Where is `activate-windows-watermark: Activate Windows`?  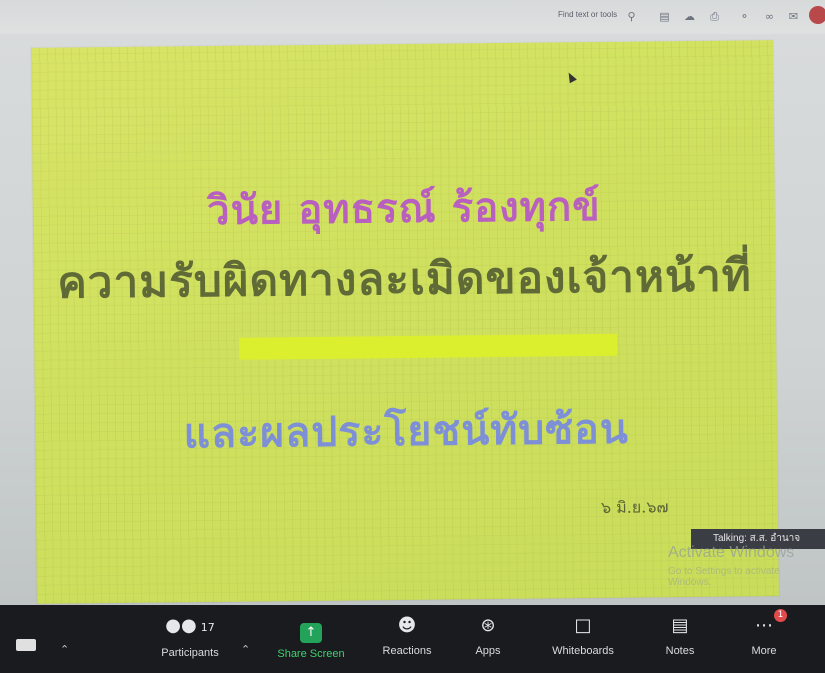 activate-windows-watermark: Activate Windows is located at coordinates (731, 552).